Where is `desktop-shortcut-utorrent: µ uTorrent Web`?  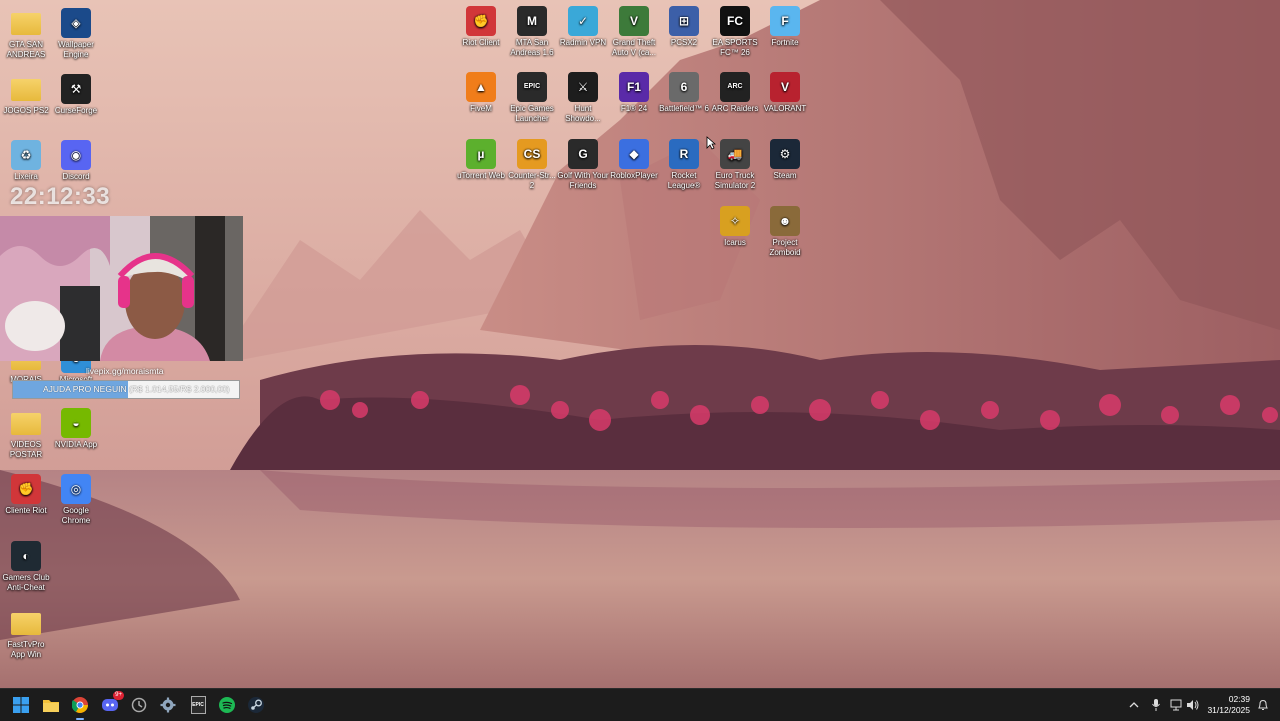
desktop-shortcut-utorrent: µ uTorrent Web is located at coordinates (481, 160).